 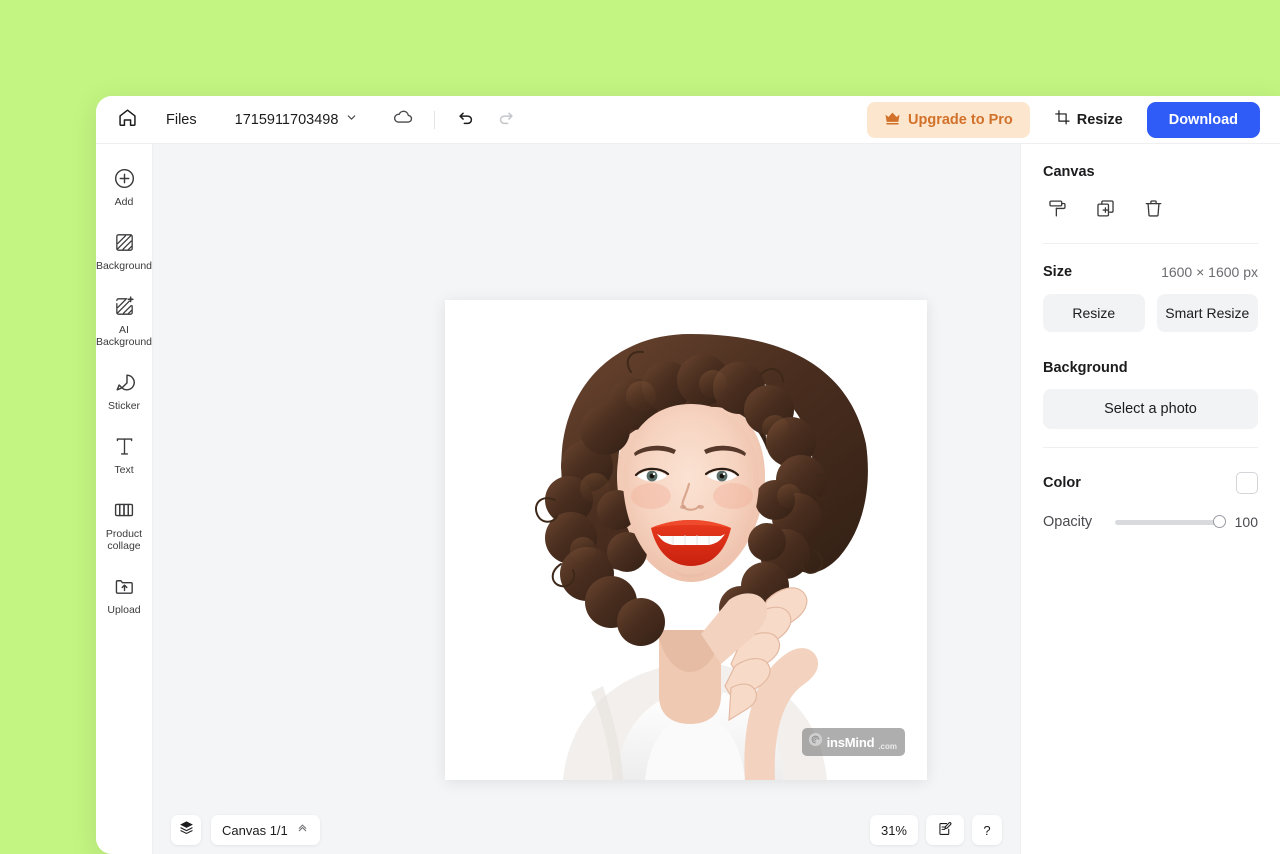 What do you see at coordinates (124, 586) in the screenshot?
I see `upload-folder-icon` at bounding box center [124, 586].